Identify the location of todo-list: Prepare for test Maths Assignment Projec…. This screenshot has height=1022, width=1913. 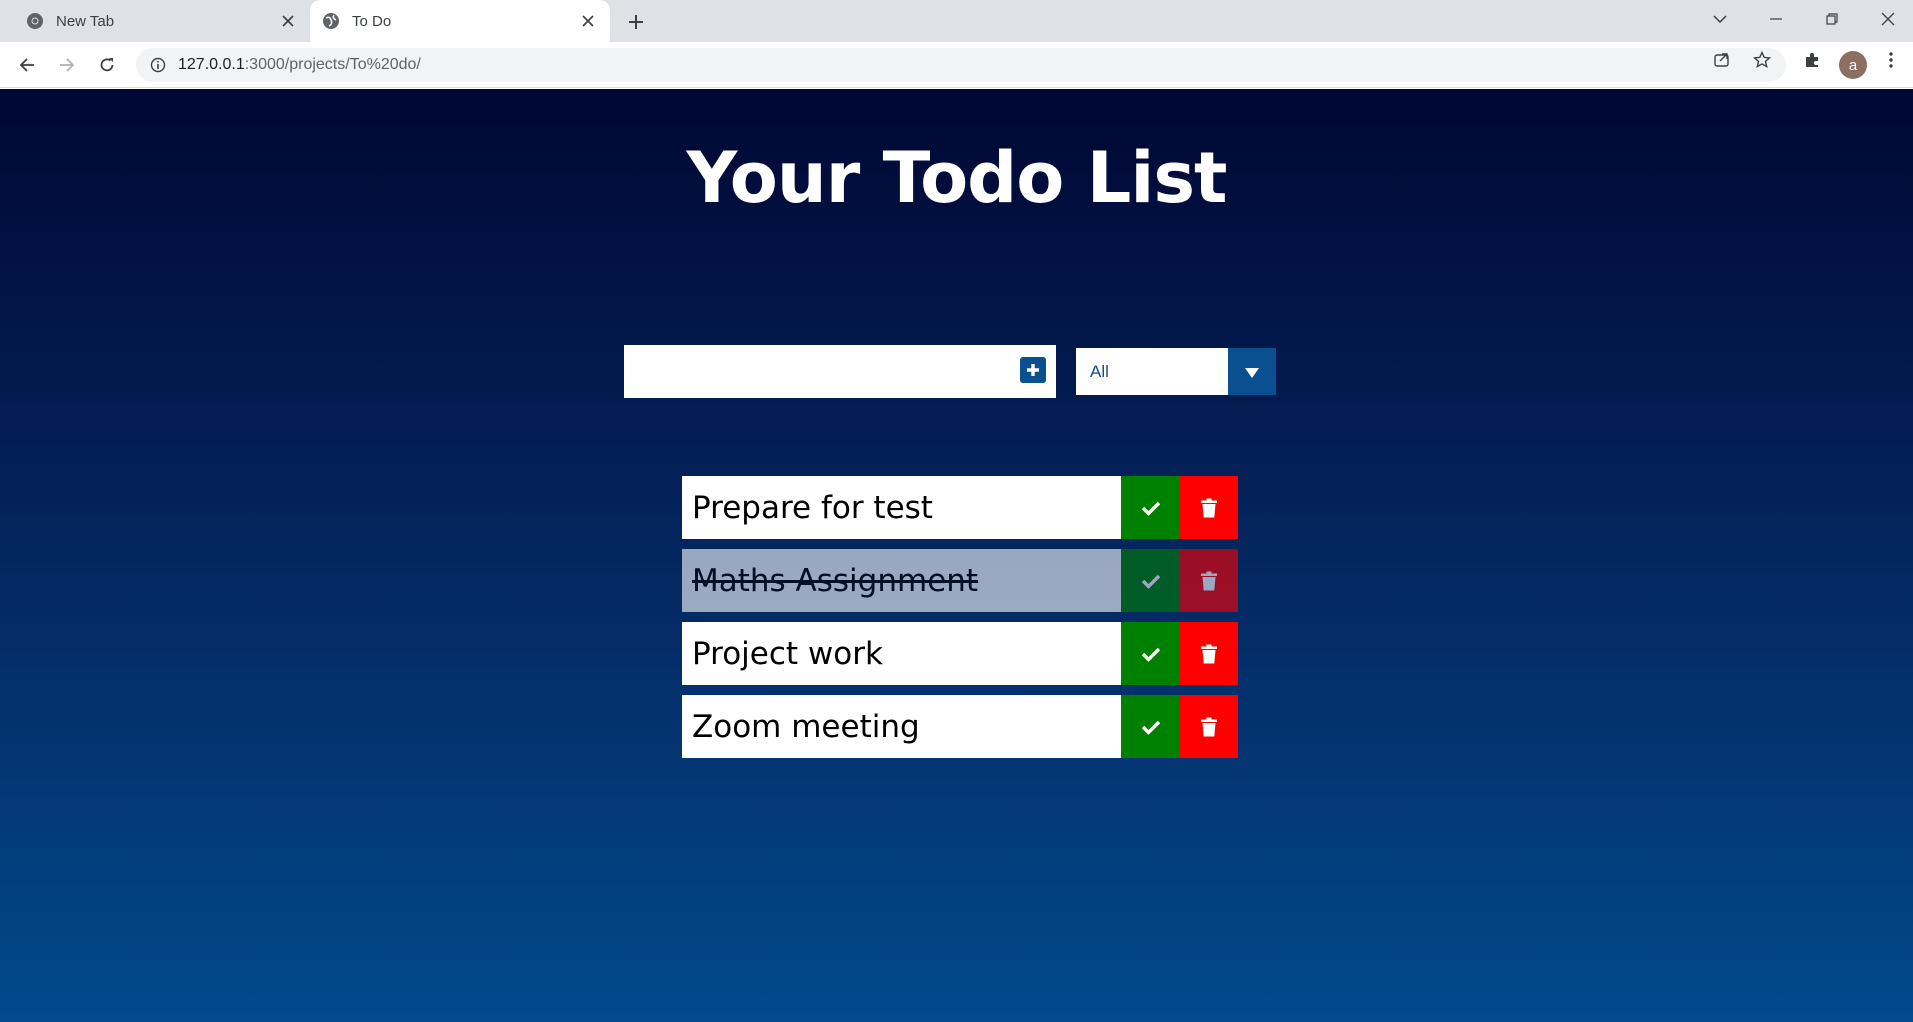
(960, 622).